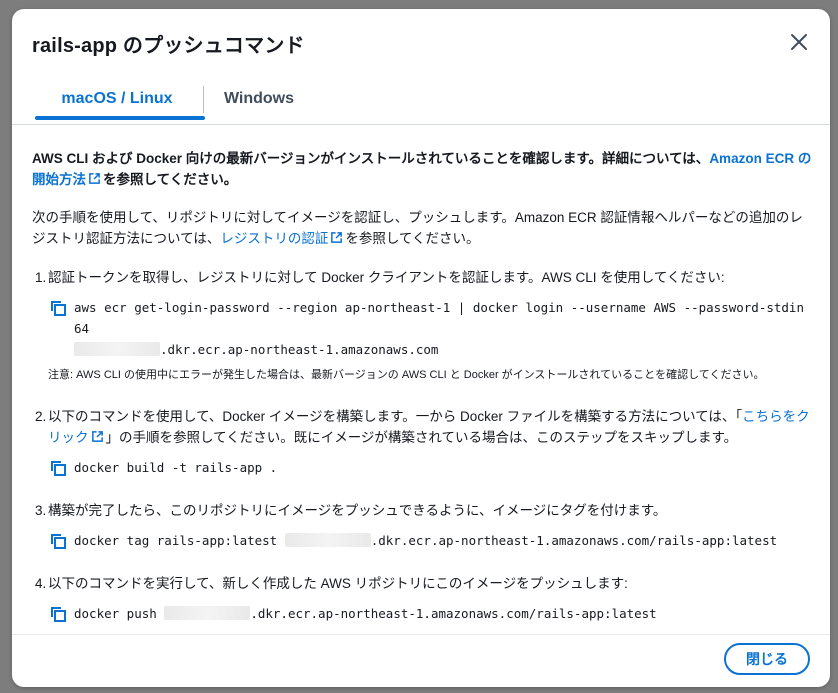 This screenshot has width=838, height=693. What do you see at coordinates (767, 659) in the screenshot?
I see `close-button: 閉じる` at bounding box center [767, 659].